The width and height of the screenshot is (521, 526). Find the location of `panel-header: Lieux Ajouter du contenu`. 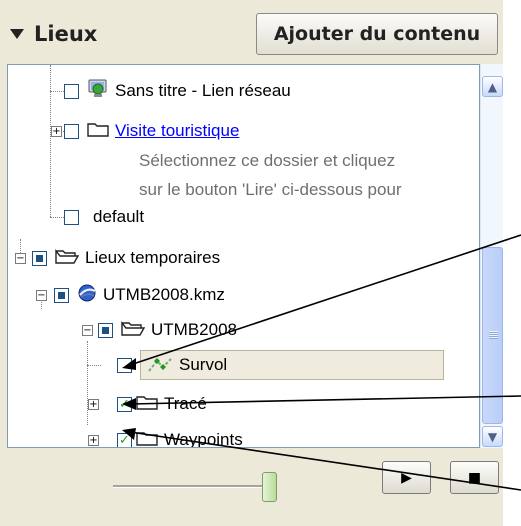

panel-header: Lieux Ajouter du contenu is located at coordinates (251, 32).